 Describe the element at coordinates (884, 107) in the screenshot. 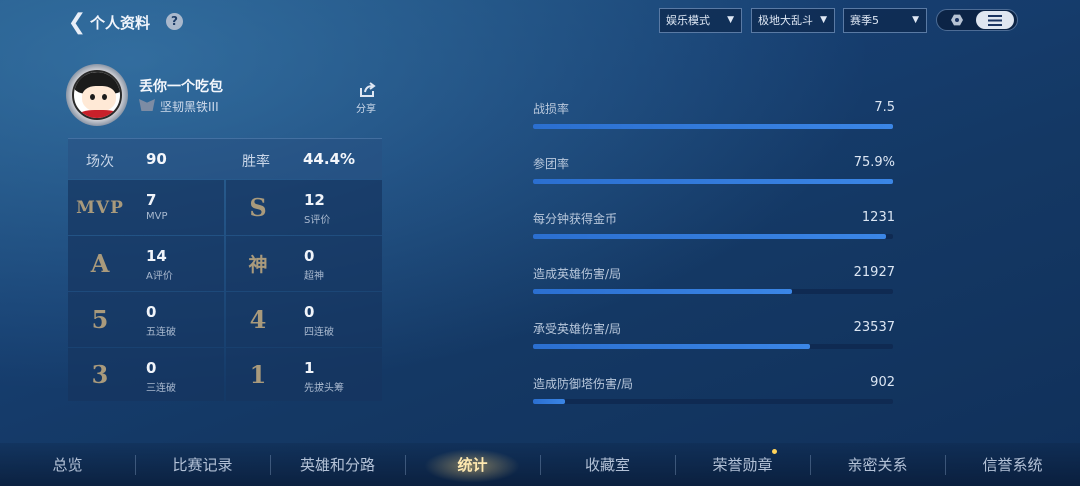

I see `metric-value: 7.5` at that location.